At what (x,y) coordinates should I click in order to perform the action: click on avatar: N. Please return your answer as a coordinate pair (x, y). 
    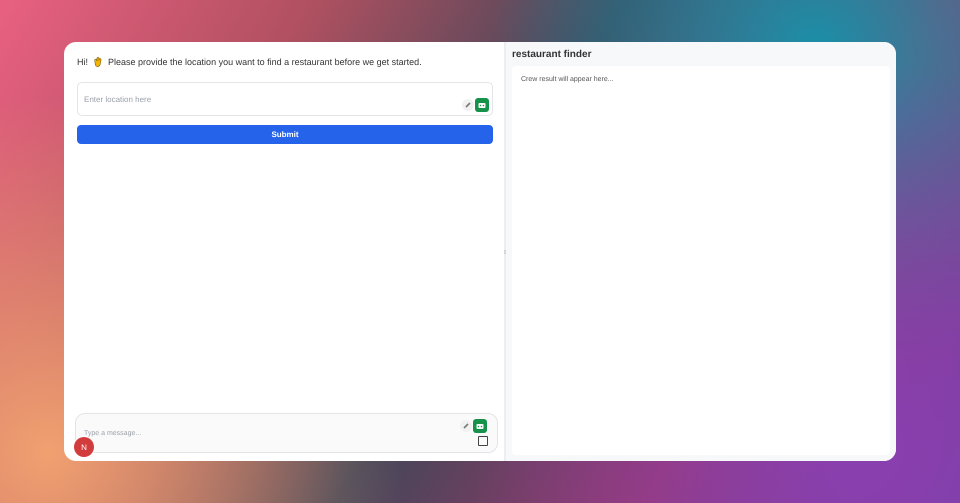
    Looking at the image, I should click on (84, 447).